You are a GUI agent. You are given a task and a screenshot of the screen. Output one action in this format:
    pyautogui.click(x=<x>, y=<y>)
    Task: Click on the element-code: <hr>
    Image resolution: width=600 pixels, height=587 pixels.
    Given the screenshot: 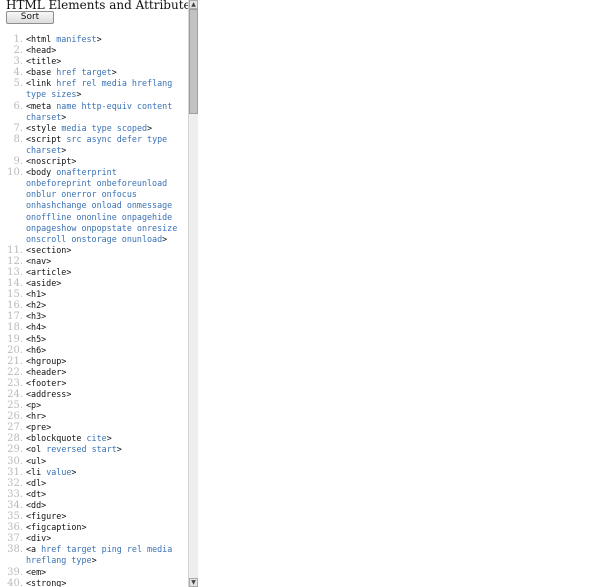 What is the action you would take?
    pyautogui.click(x=36, y=416)
    